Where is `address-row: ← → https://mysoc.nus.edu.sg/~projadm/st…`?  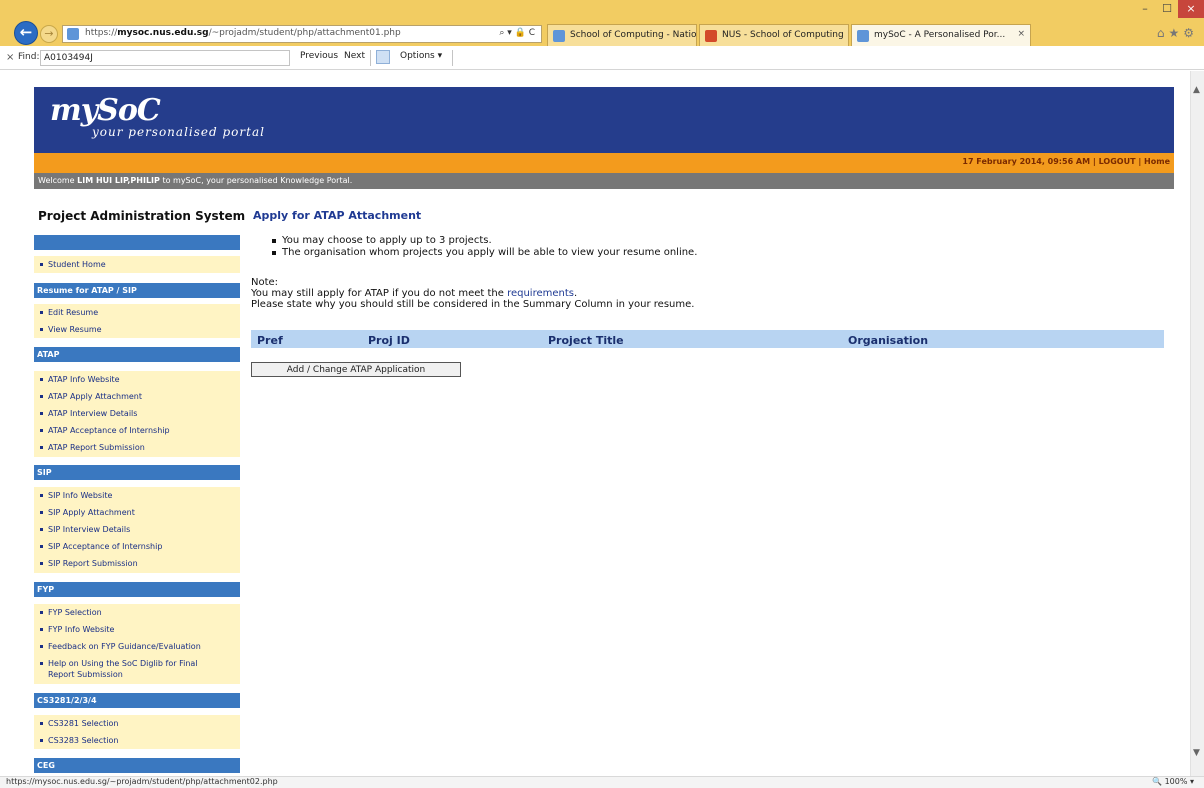 address-row: ← → https://mysoc.nus.edu.sg/~projadm/st… is located at coordinates (602, 33).